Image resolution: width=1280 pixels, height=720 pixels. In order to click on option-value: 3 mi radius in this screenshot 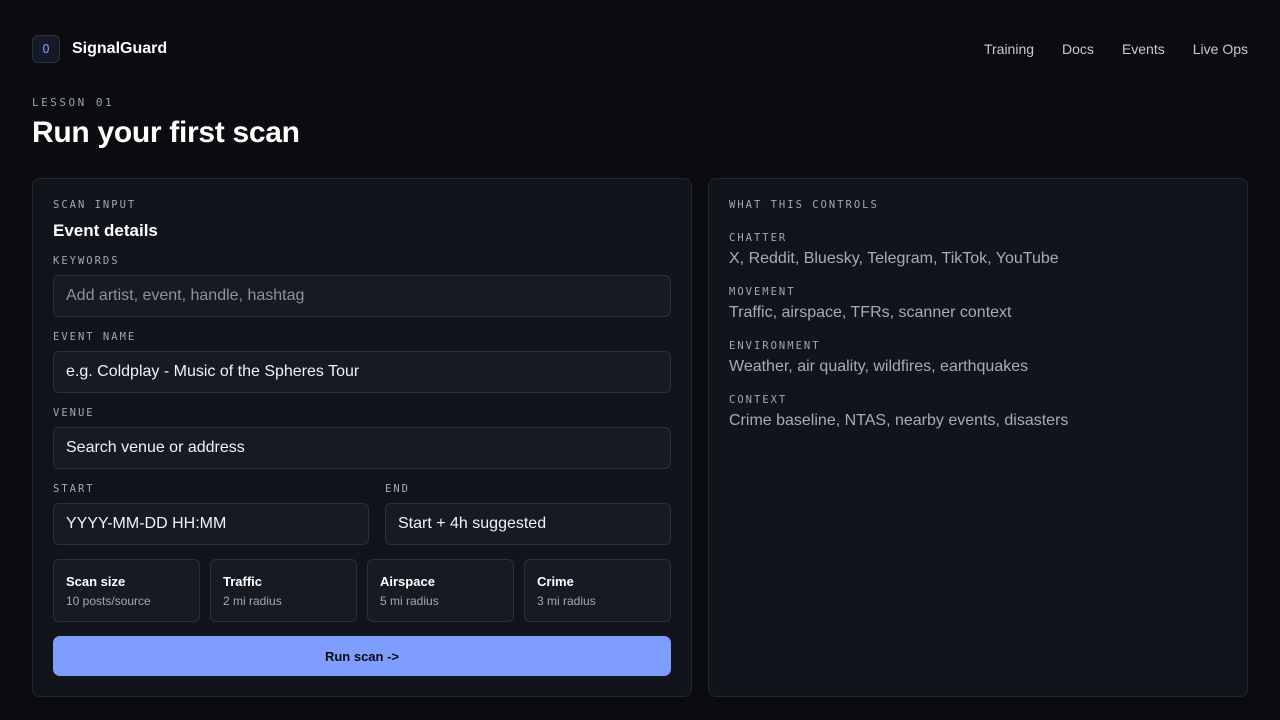, I will do `click(566, 601)`.